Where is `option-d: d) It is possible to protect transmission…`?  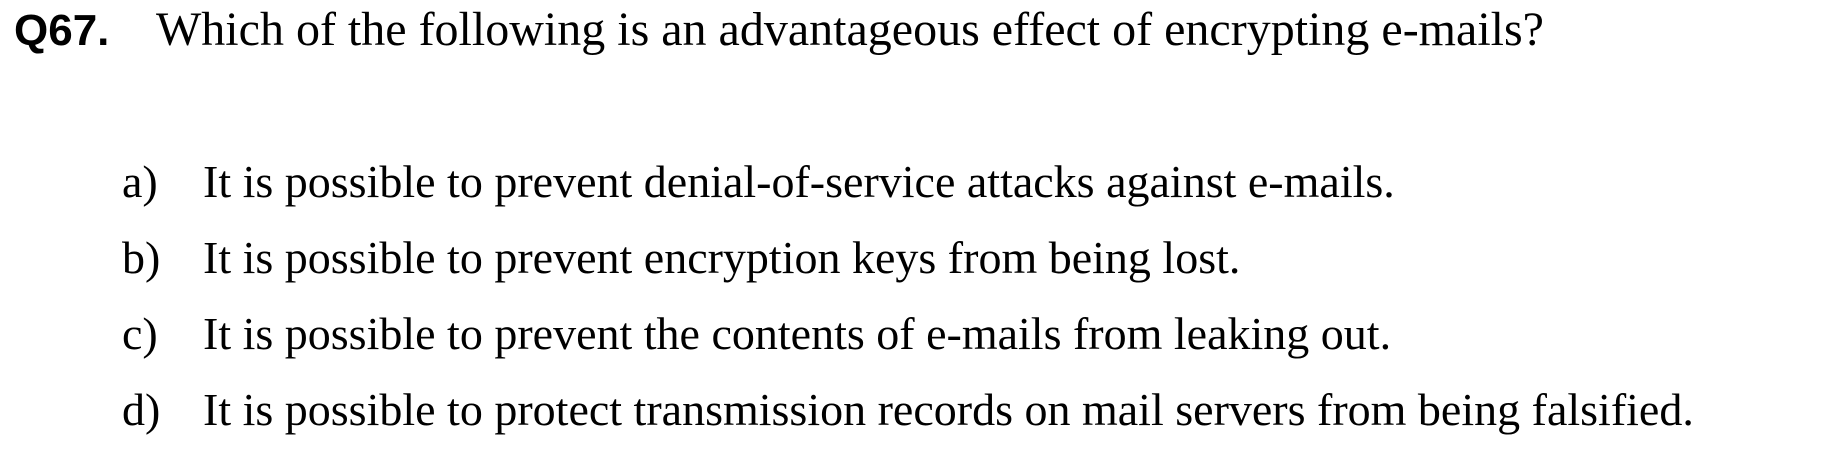 option-d: d) It is possible to protect transmission… is located at coordinates (908, 425).